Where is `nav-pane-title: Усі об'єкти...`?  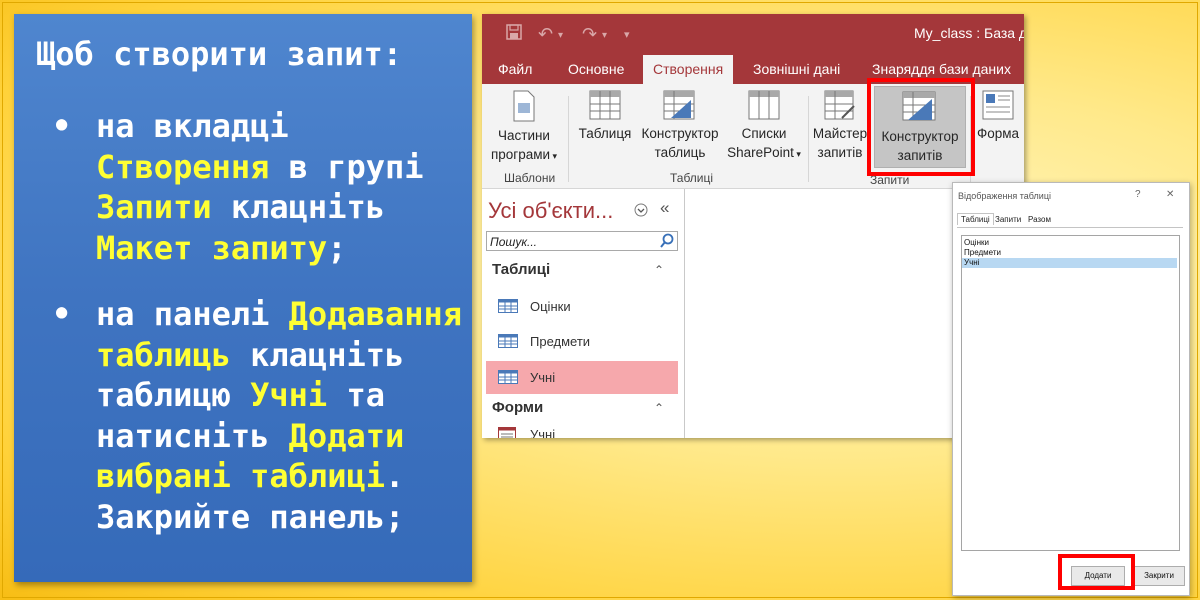
nav-pane-title: Усі об'єкти... is located at coordinates (550, 211).